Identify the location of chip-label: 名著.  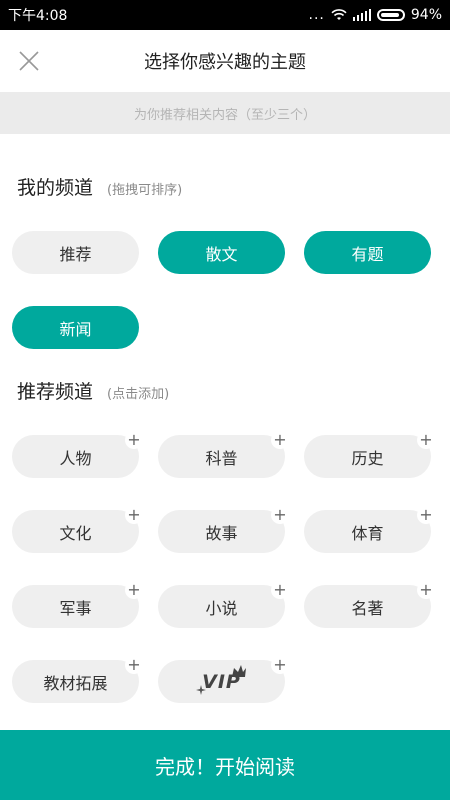
(367, 608).